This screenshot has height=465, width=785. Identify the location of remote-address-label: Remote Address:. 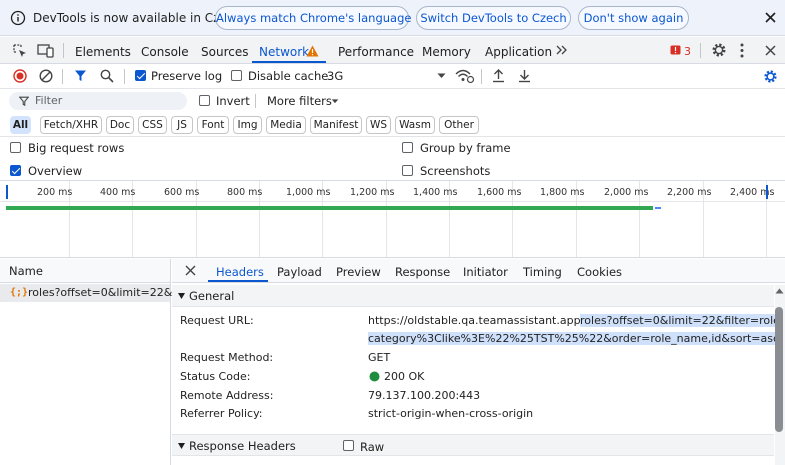
(227, 395).